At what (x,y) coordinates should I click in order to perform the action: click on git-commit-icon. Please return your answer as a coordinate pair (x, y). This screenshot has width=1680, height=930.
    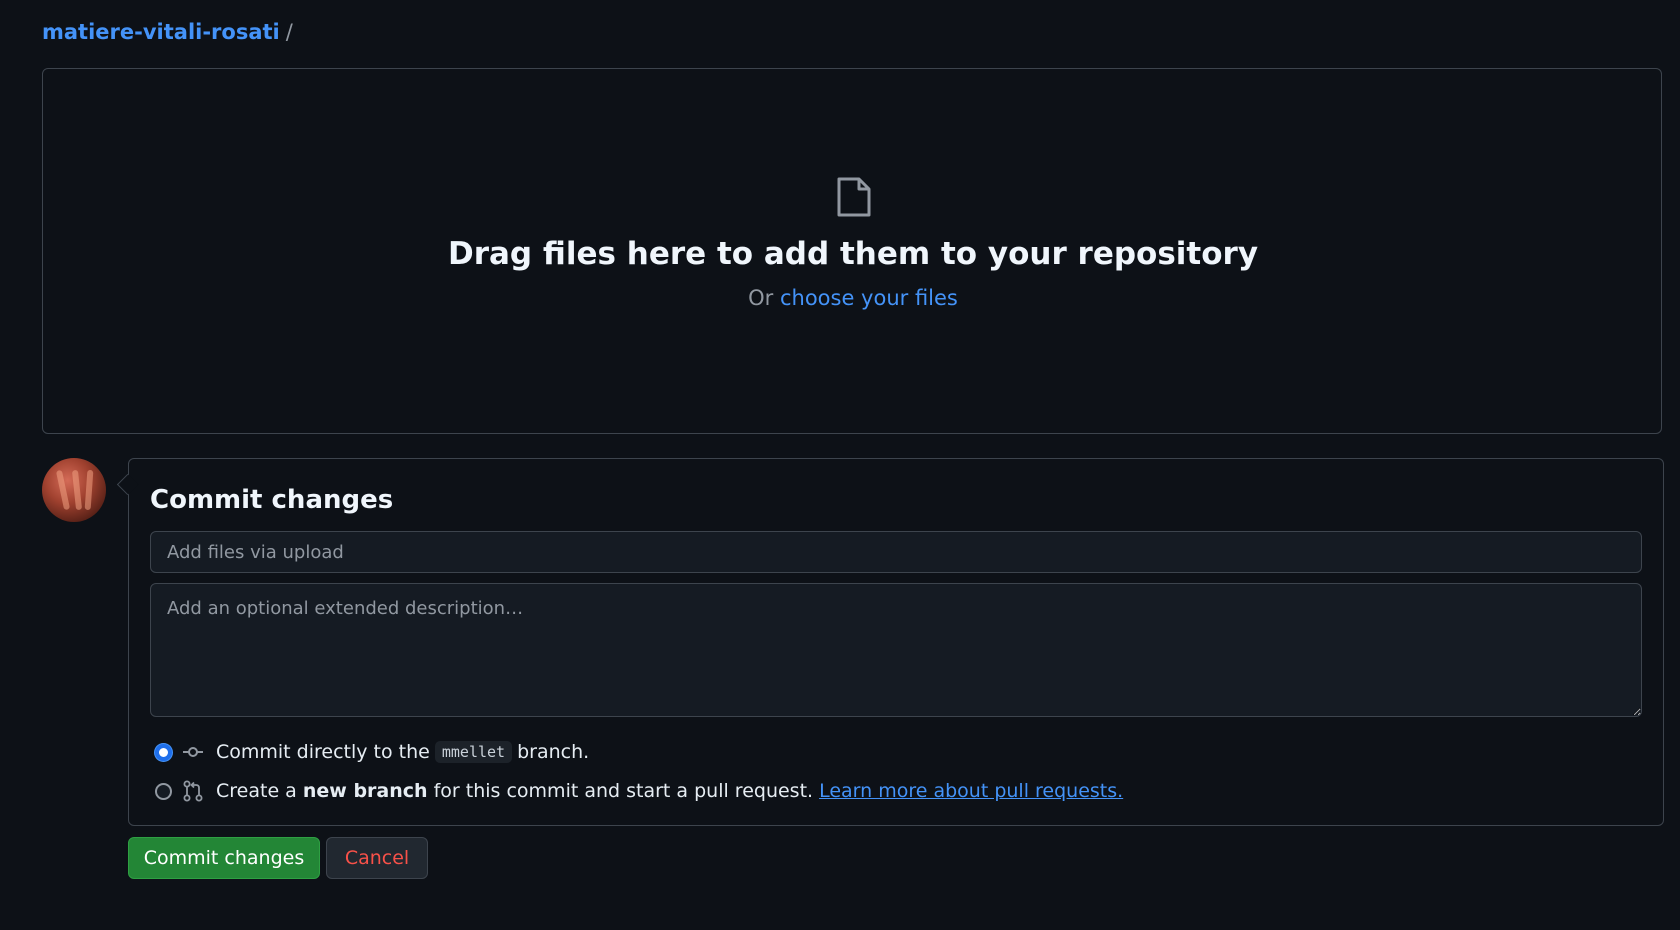
    Looking at the image, I should click on (193, 752).